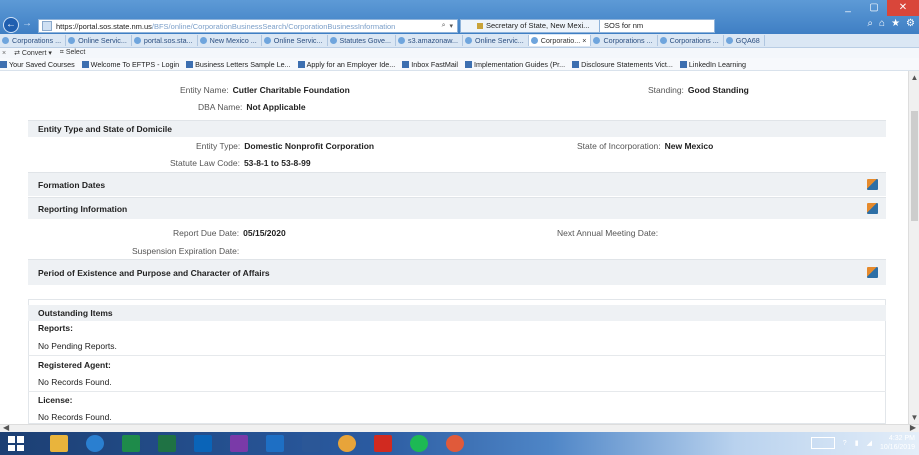 This screenshot has height=455, width=919. I want to click on convert-icon: ⇄, so click(17, 53).